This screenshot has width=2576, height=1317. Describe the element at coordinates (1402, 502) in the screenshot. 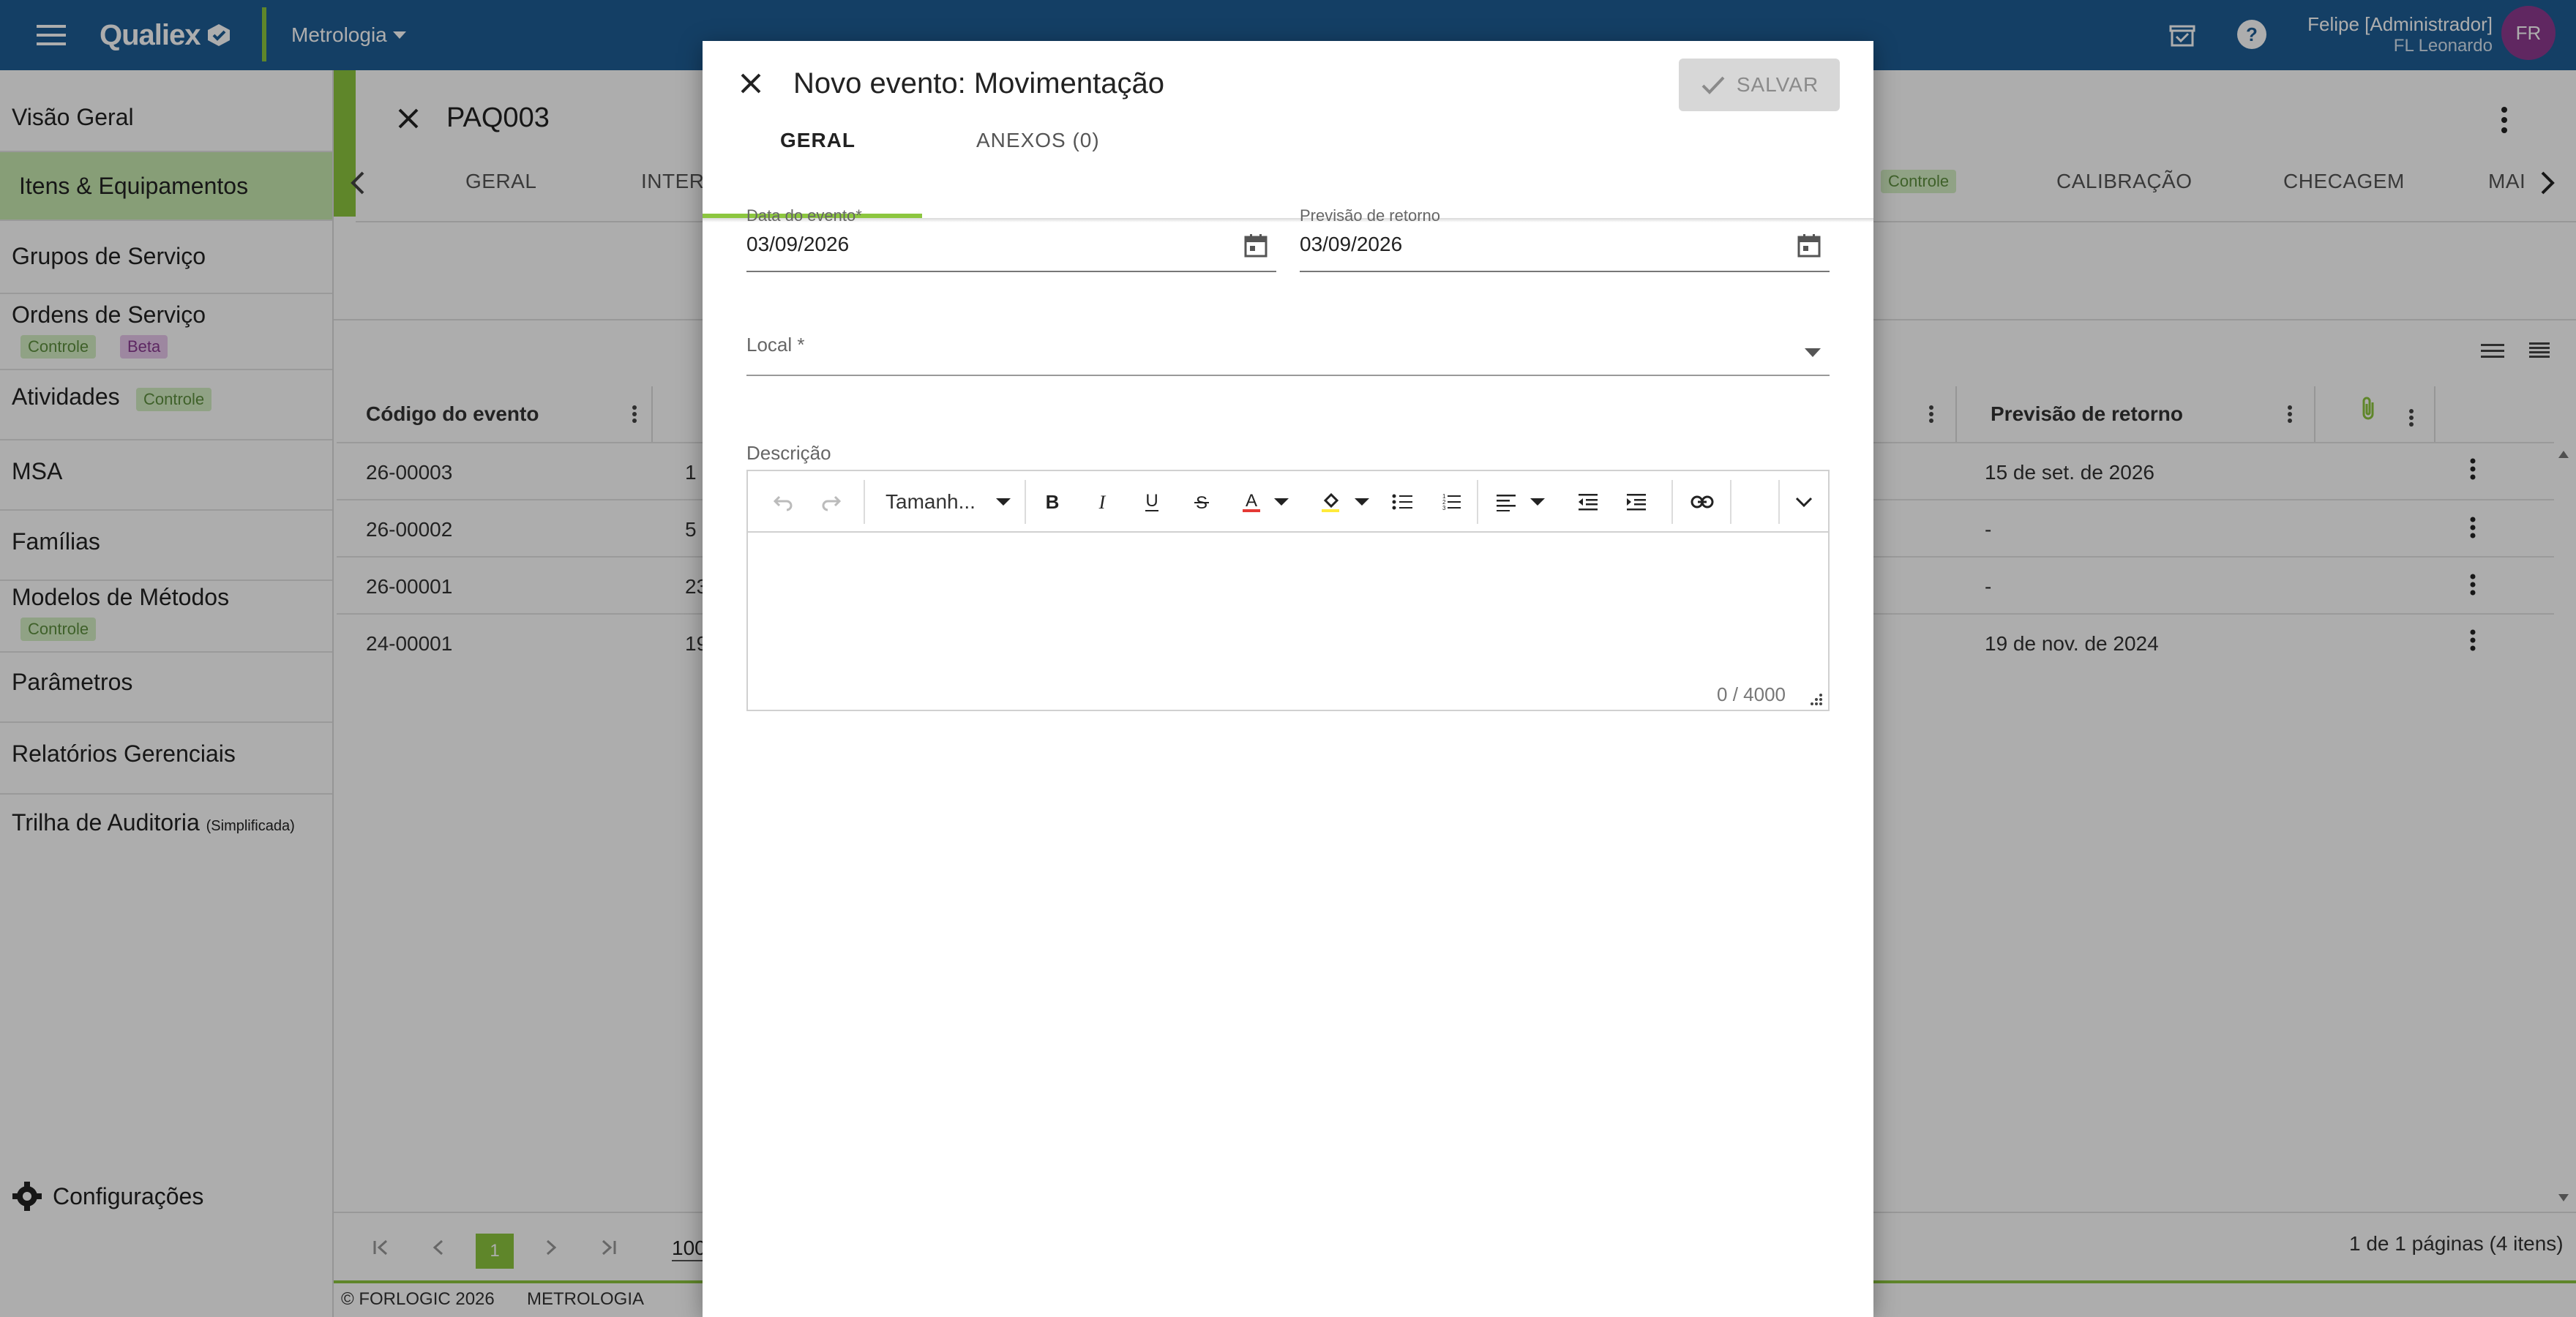

I see `bullet-list-icon` at that location.